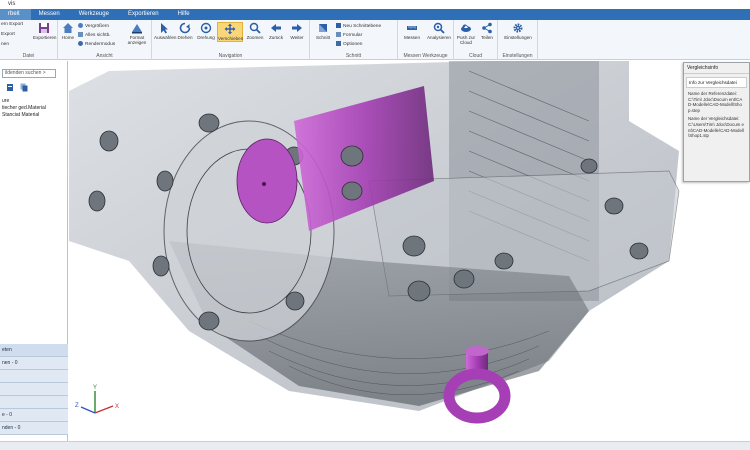 Image resolution: width=750 pixels, height=450 pixels. What do you see at coordinates (20, 115) in the screenshot?
I see `tree-item-standard-material: Stanciat Material` at bounding box center [20, 115].